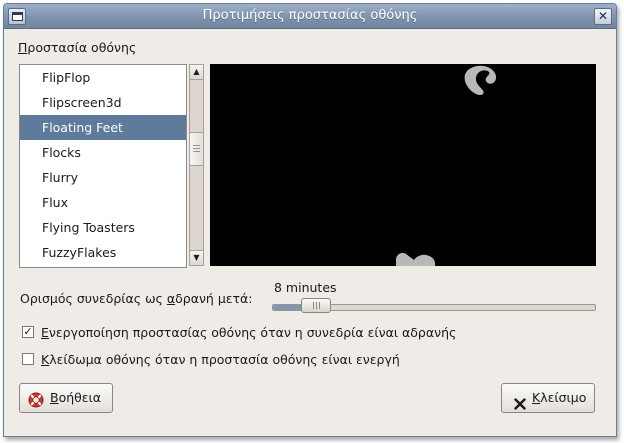  Describe the element at coordinates (54, 397) in the screenshot. I see `help-mnemonic: Β` at that location.